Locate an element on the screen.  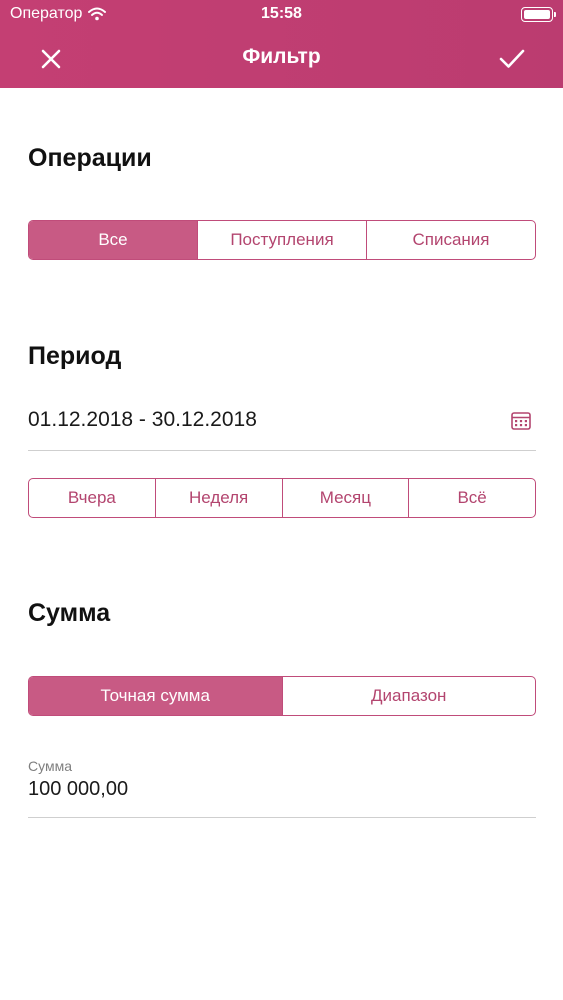
amount-mode-segmented-control: Точная сумма Диапазон is located at coordinates (282, 696).